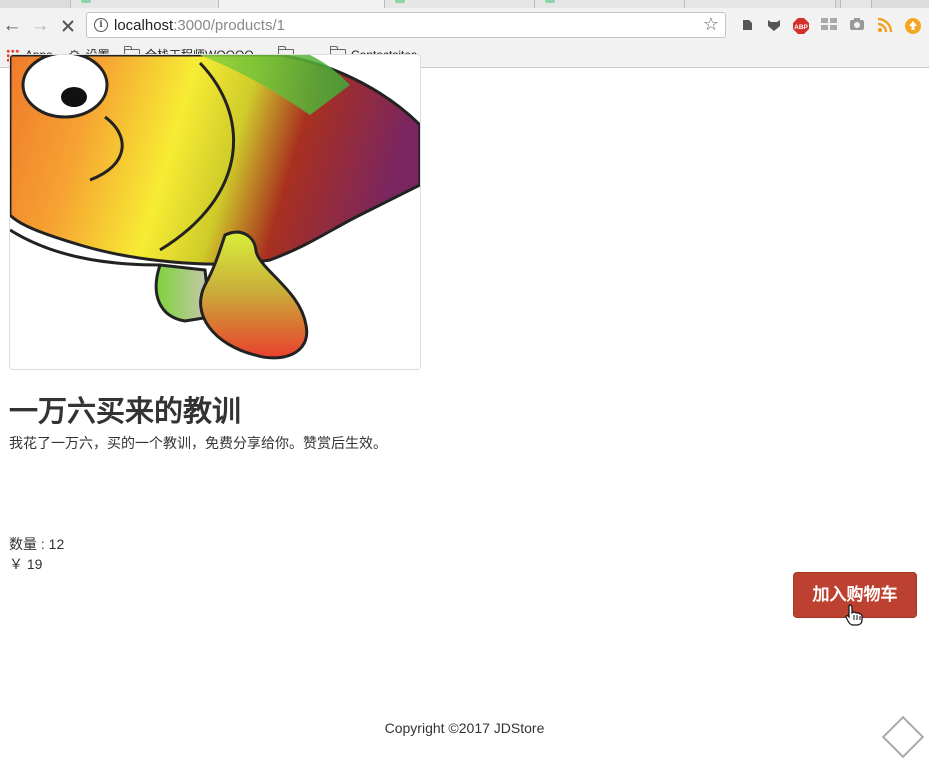 Image resolution: width=929 pixels, height=758 pixels. What do you see at coordinates (913, 26) in the screenshot?
I see `update-icon` at bounding box center [913, 26].